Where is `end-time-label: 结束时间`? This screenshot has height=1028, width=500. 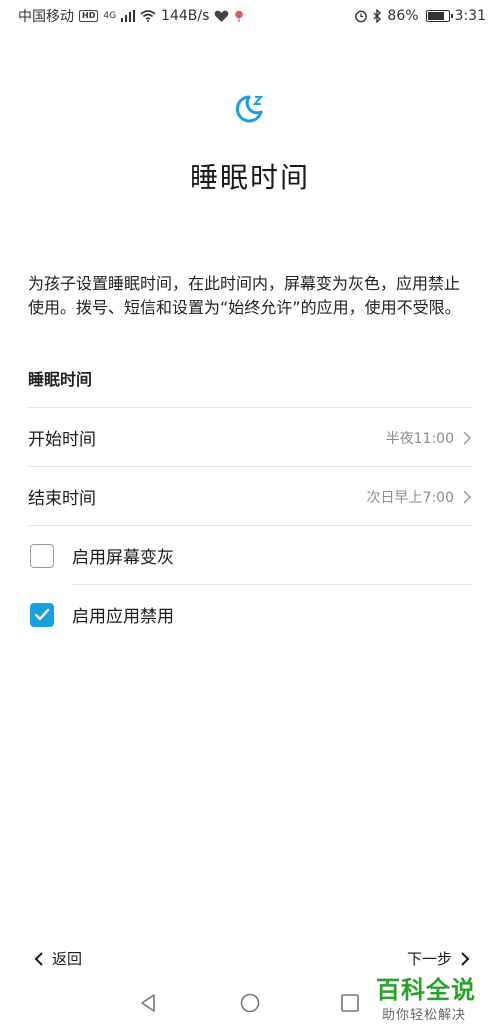 end-time-label: 结束时间 is located at coordinates (62, 499).